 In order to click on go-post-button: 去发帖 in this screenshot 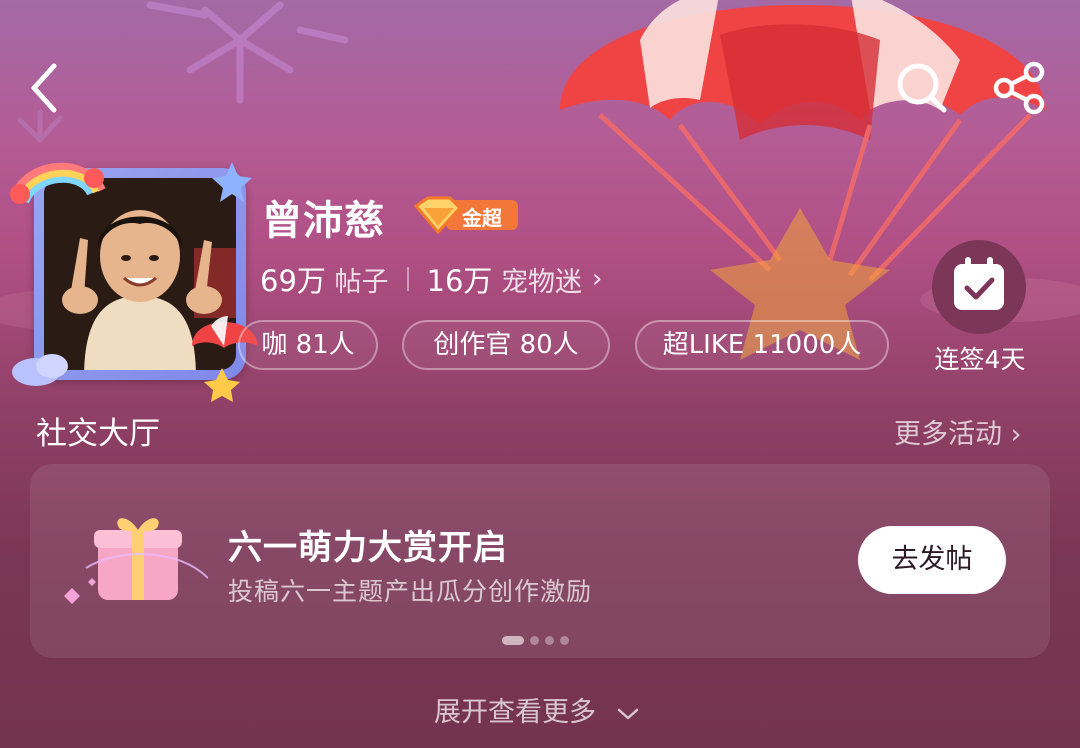, I will do `click(932, 560)`.